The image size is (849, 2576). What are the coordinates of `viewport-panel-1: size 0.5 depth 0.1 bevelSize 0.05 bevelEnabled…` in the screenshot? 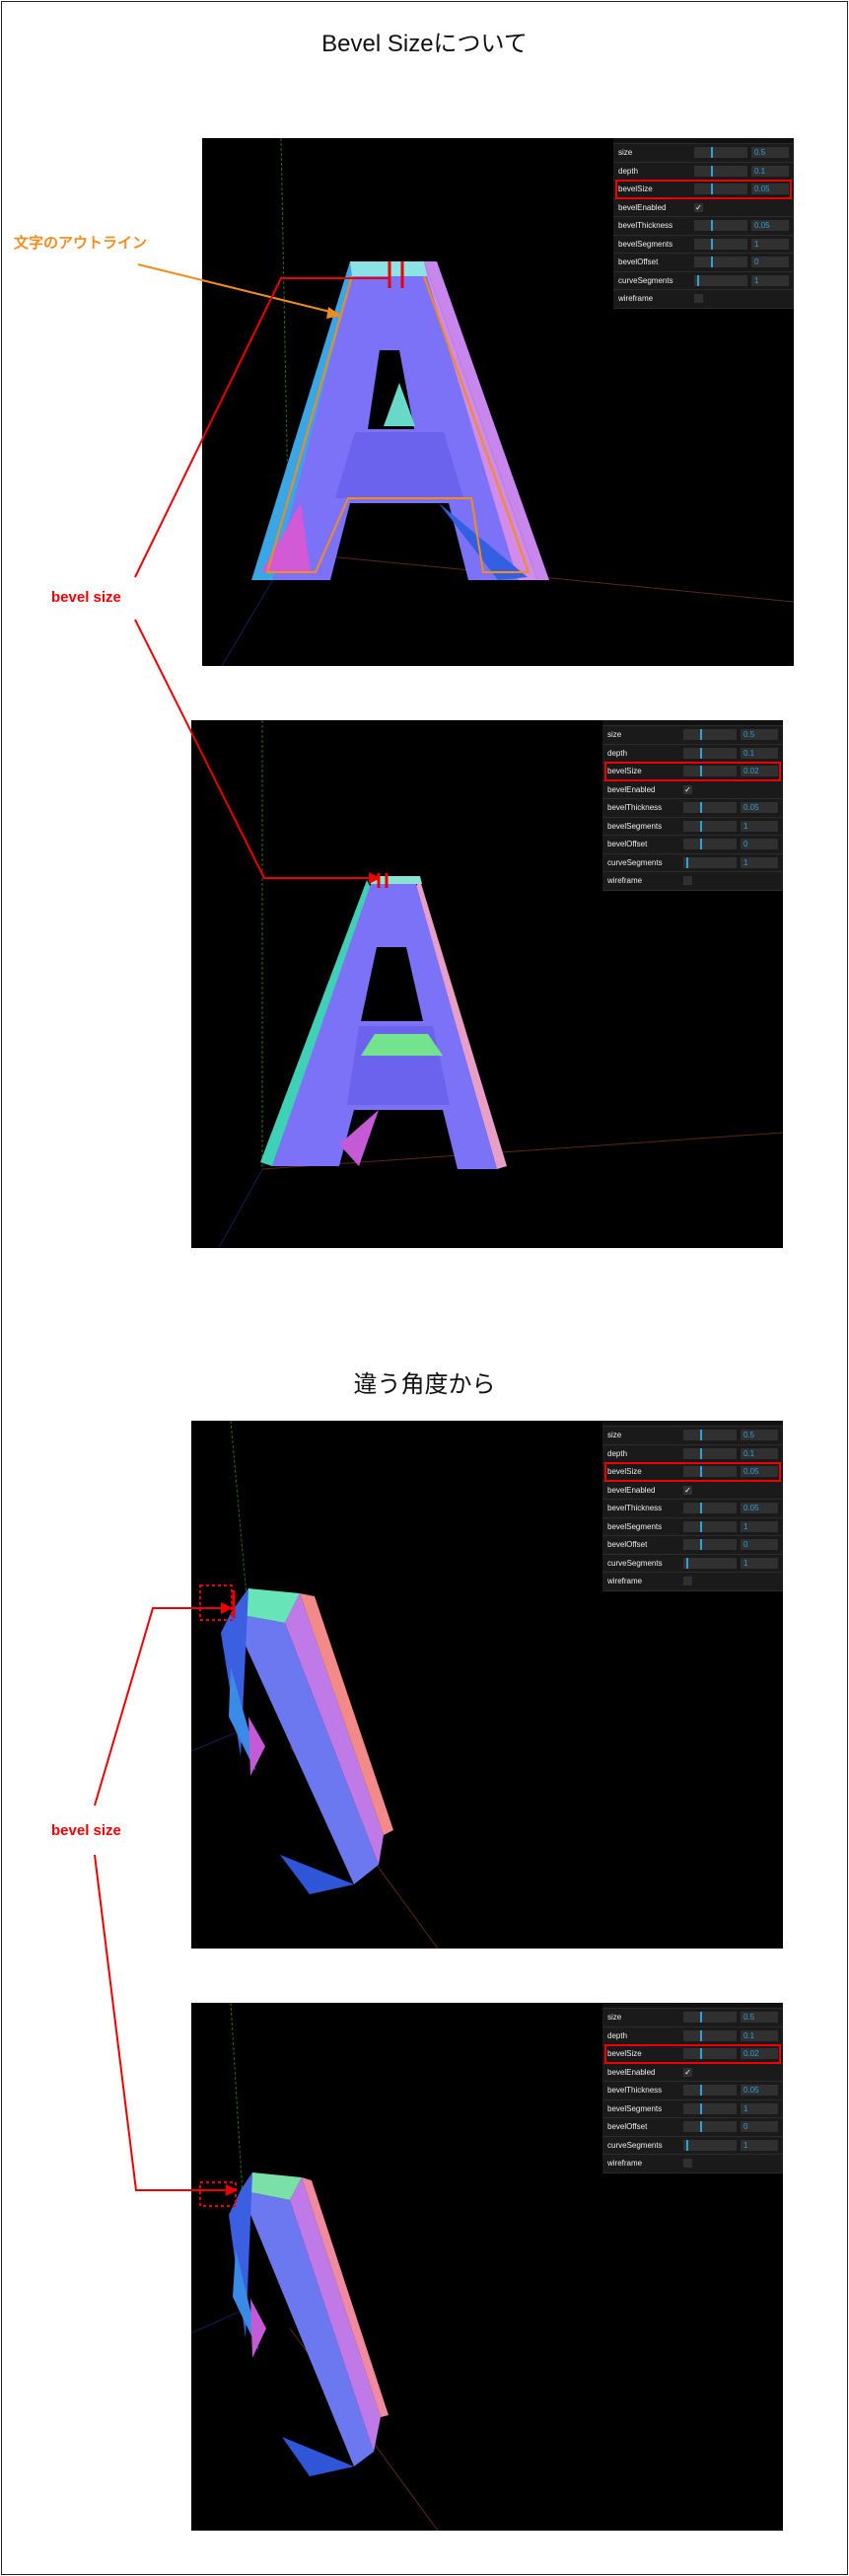 It's located at (498, 402).